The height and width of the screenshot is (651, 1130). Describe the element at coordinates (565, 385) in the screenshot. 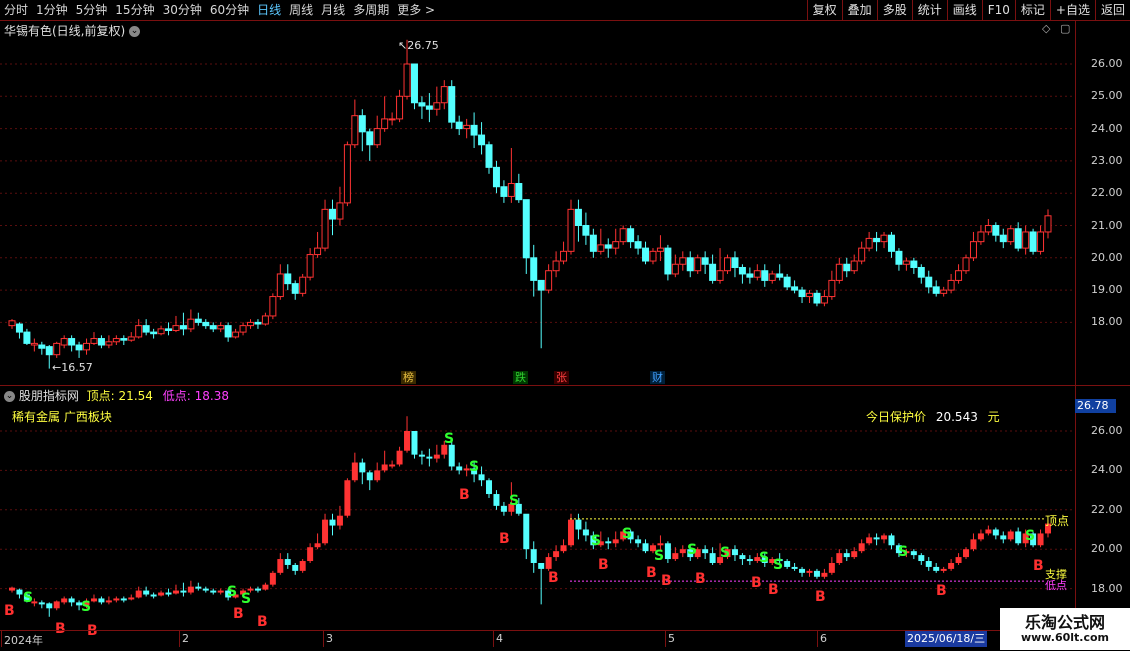

I see `panel-separator` at that location.